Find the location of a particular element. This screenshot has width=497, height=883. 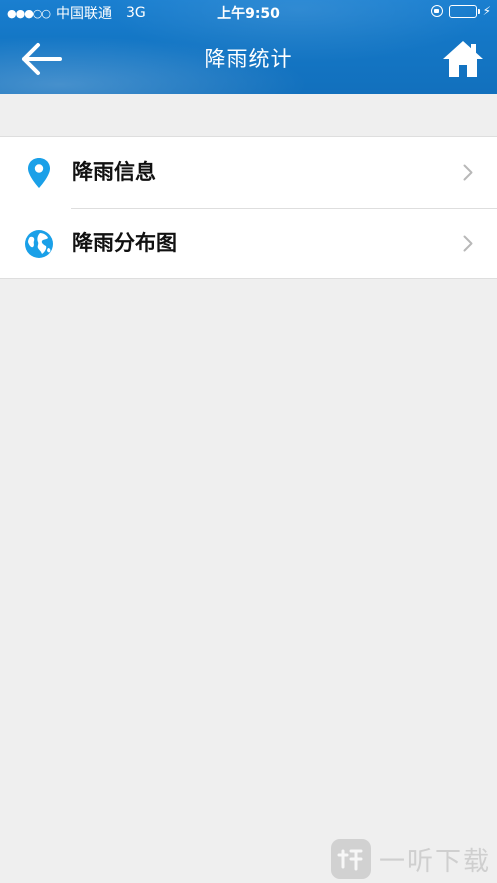

status-right: ⚡ is located at coordinates (460, 11).